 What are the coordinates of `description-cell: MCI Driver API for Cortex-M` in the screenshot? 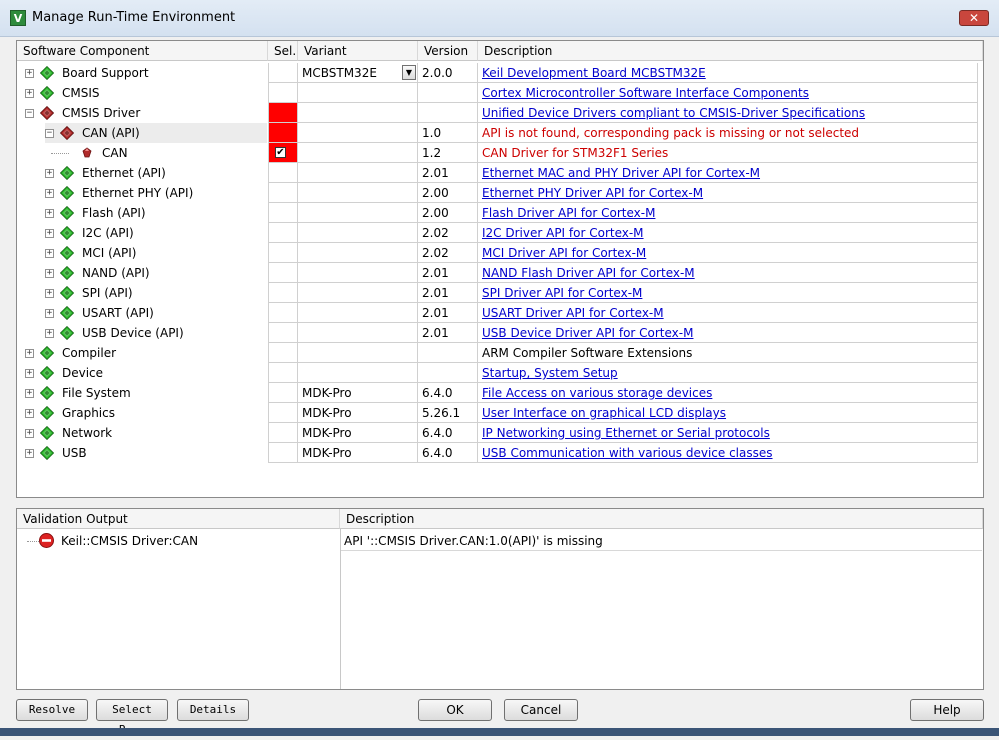 It's located at (728, 253).